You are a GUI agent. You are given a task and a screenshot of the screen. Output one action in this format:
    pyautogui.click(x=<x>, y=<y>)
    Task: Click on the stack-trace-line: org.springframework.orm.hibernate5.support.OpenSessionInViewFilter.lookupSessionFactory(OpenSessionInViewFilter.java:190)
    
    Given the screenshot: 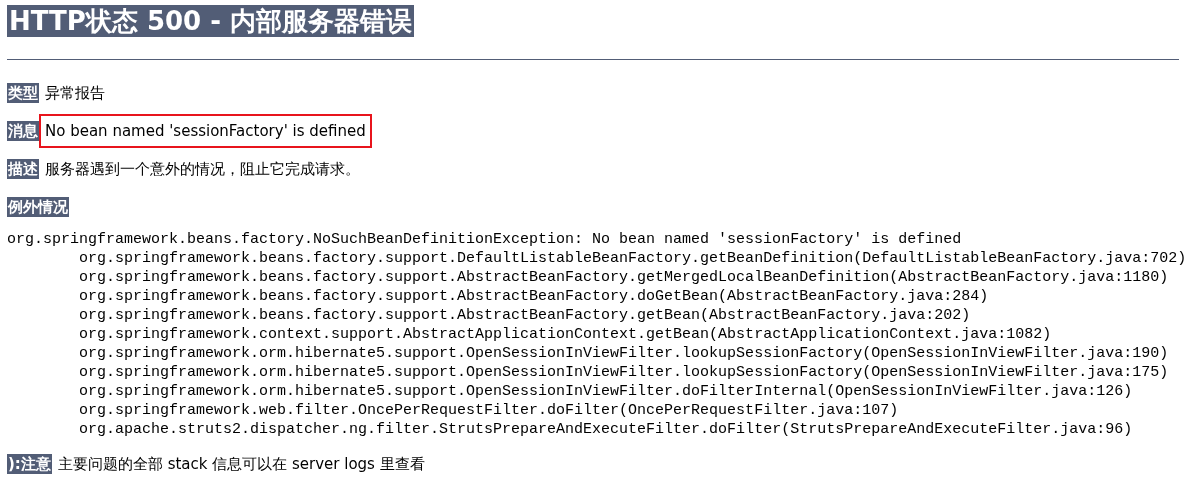 What is the action you would take?
    pyautogui.click(x=624, y=353)
    